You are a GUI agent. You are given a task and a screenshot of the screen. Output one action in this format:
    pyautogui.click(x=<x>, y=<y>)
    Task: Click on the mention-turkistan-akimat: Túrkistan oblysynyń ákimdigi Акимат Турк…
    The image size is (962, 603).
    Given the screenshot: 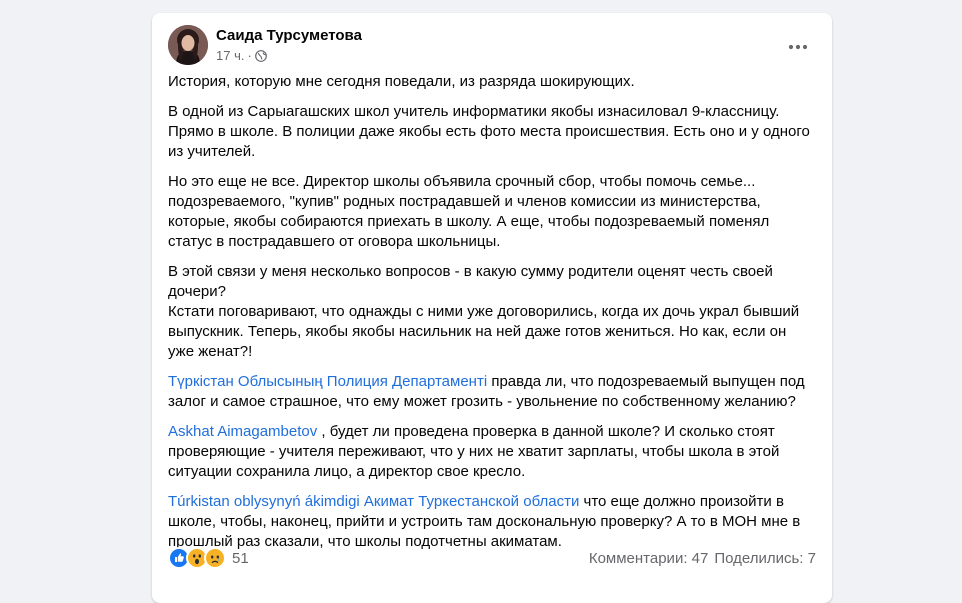 What is the action you would take?
    pyautogui.click(x=373, y=501)
    